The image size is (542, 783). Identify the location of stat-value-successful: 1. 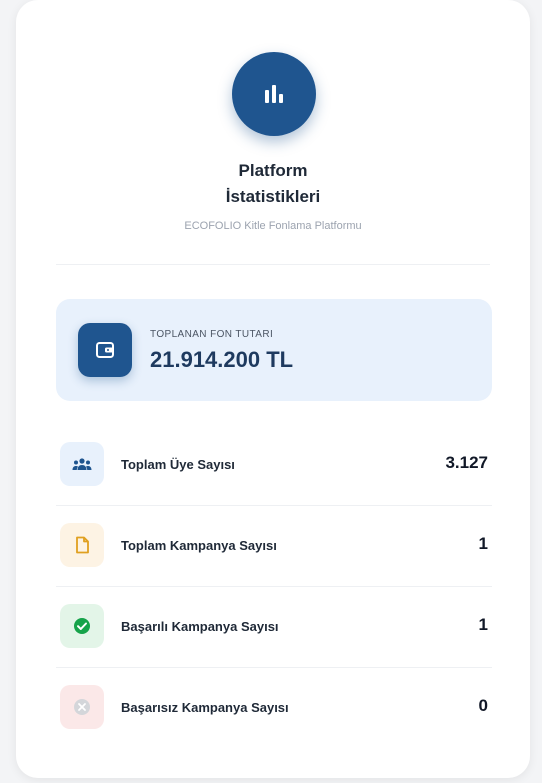
(483, 624).